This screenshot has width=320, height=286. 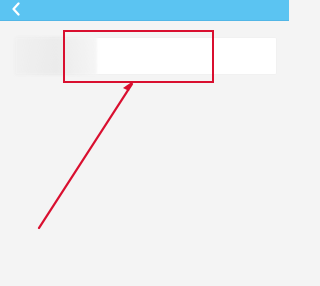 I want to click on top-navigation-bar, so click(x=144, y=10).